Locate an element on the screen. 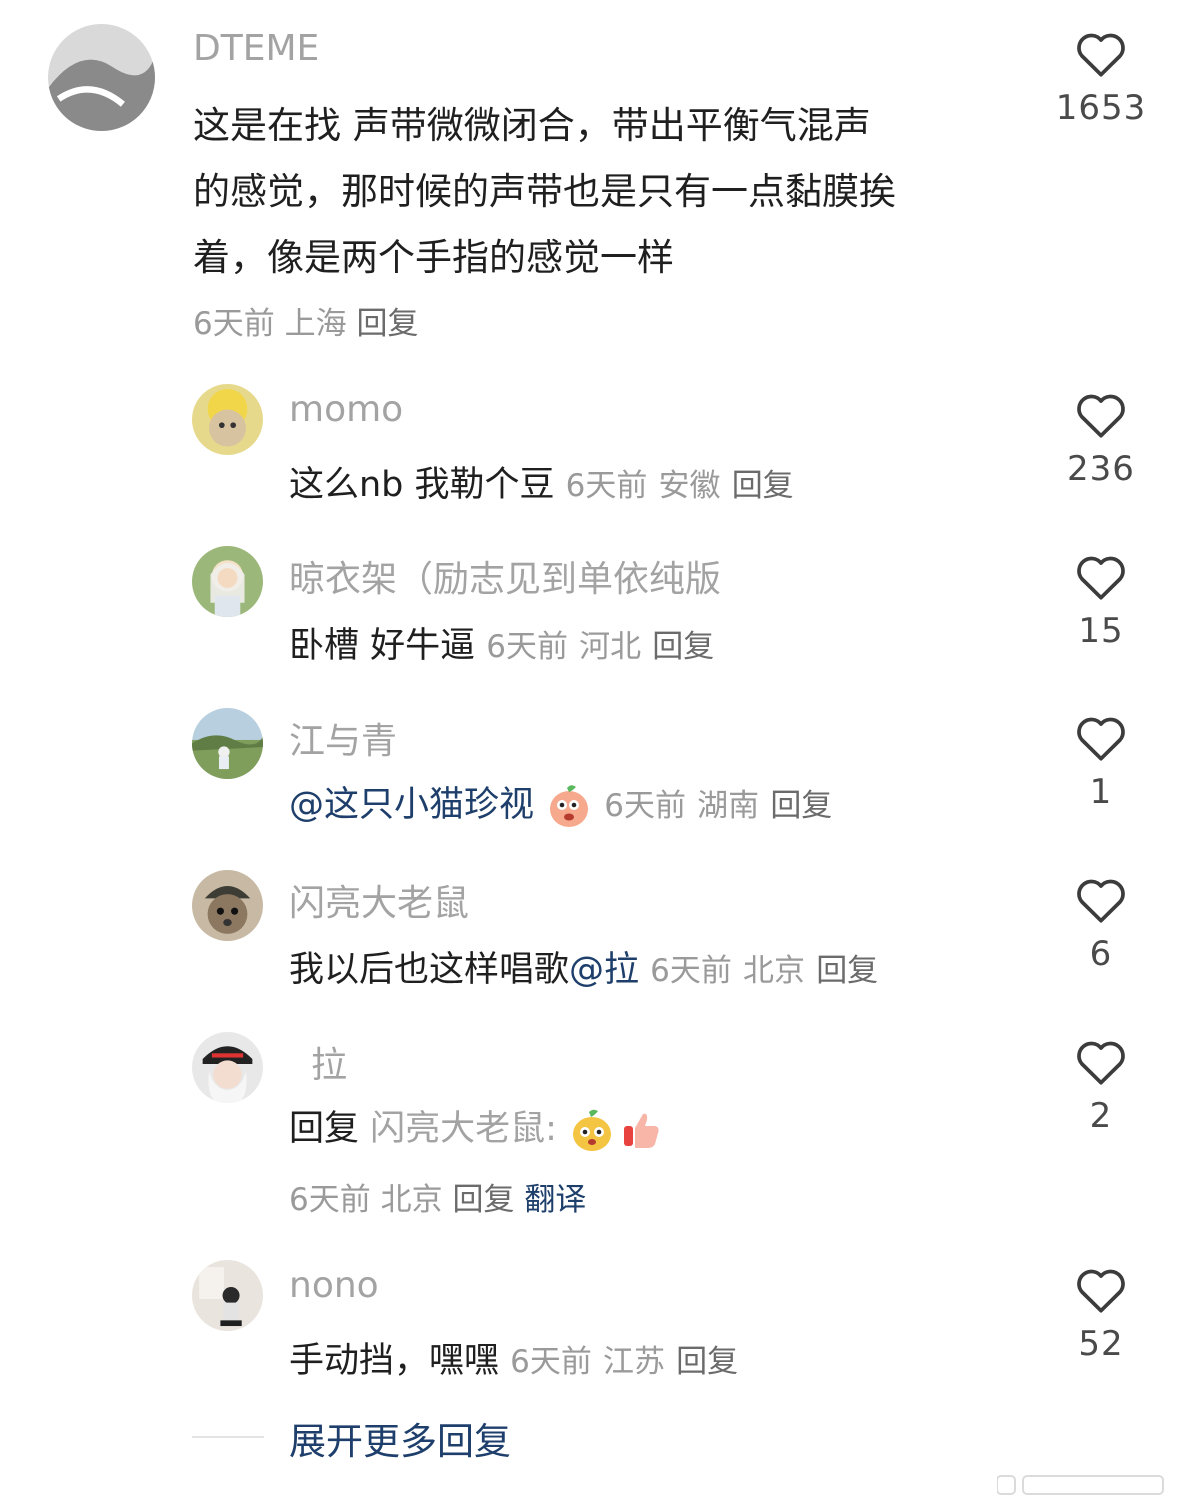  reply-line: 我以后也这样唱歌@拉 6天前 北京 回复 is located at coordinates (583, 966).